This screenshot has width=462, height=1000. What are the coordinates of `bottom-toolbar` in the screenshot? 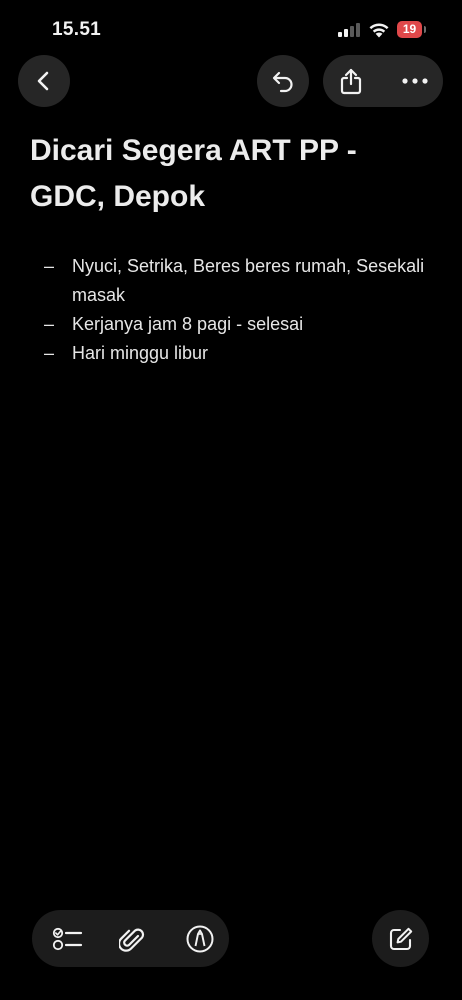 It's located at (130, 938).